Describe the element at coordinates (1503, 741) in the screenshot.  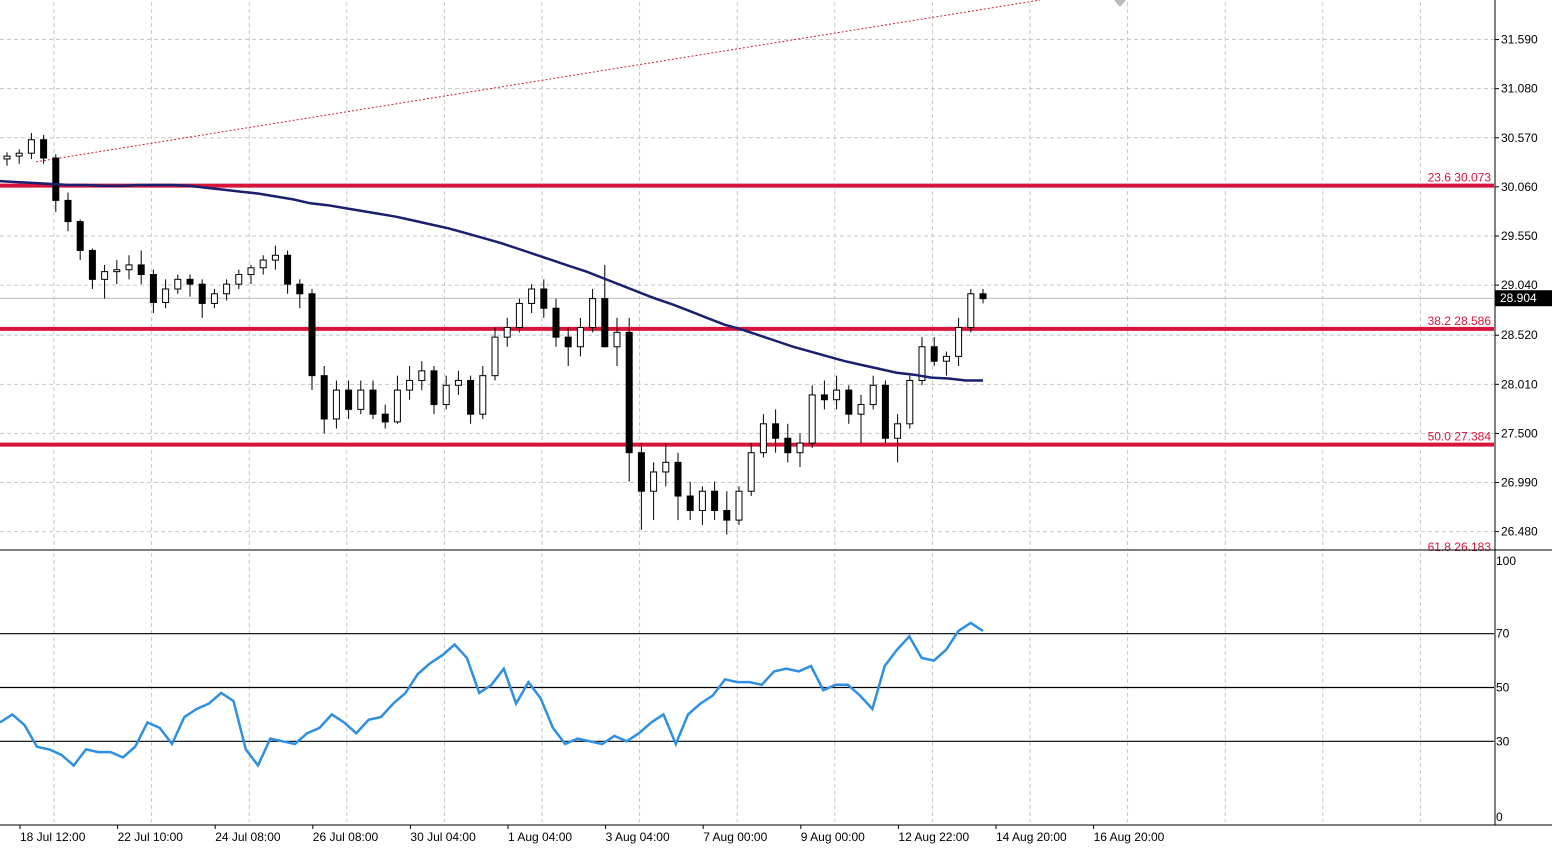
I see `oscillator-level-label: 30` at that location.